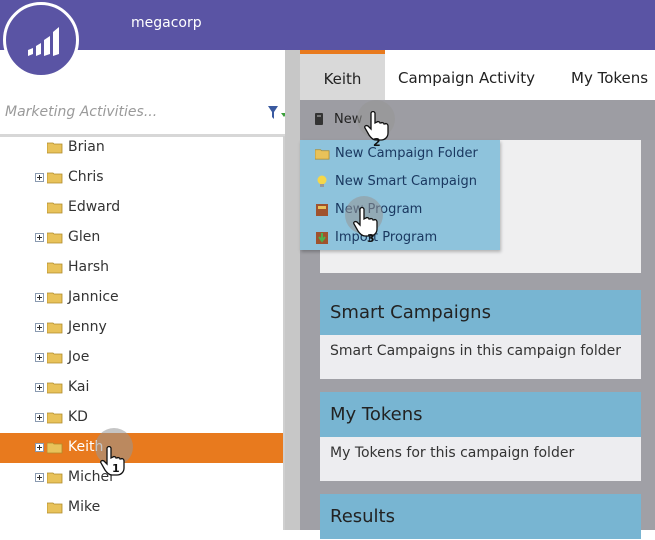 The width and height of the screenshot is (655, 540). Describe the element at coordinates (84, 237) in the screenshot. I see `tree-node-label: Glen` at that location.